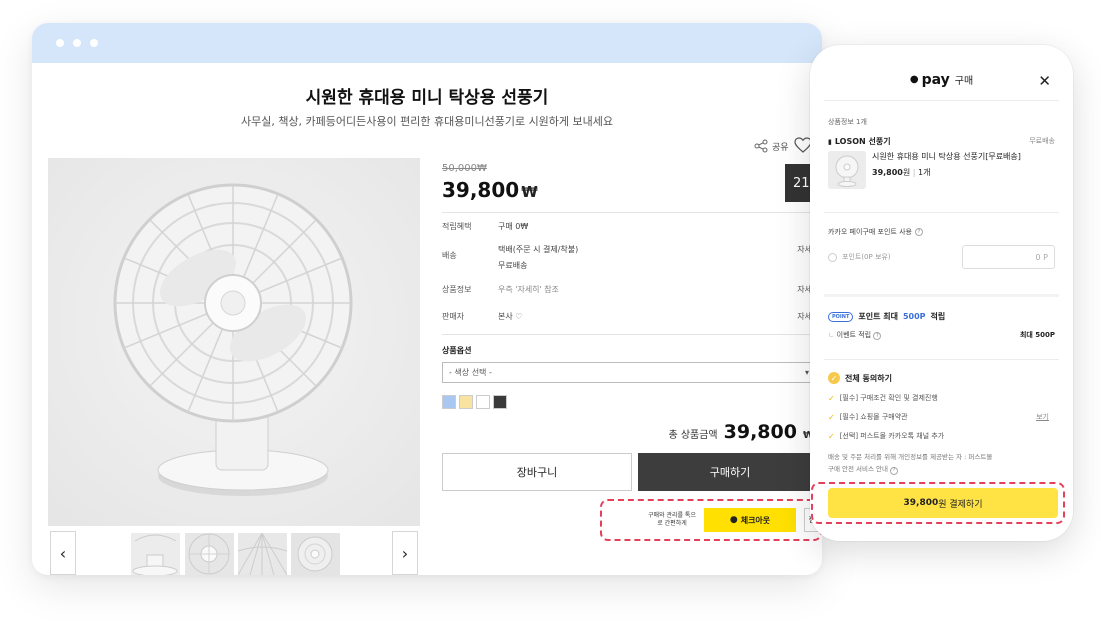  I want to click on purchase-buttons: 장바구니 구매하기, so click(632, 471).